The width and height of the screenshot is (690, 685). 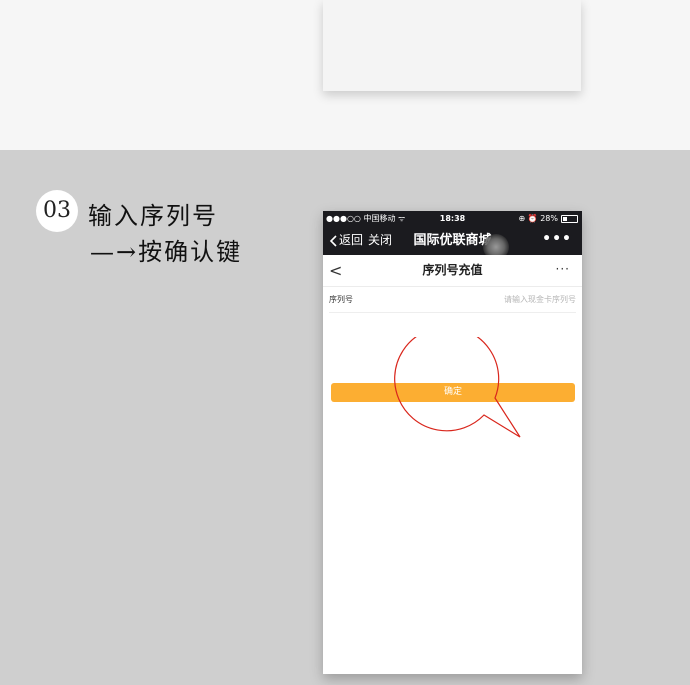 What do you see at coordinates (452, 218) in the screenshot?
I see `status-bar: ●●●○○ 中国移动 ᯤ 18:38 ⊕ ⏰ 28%` at bounding box center [452, 218].